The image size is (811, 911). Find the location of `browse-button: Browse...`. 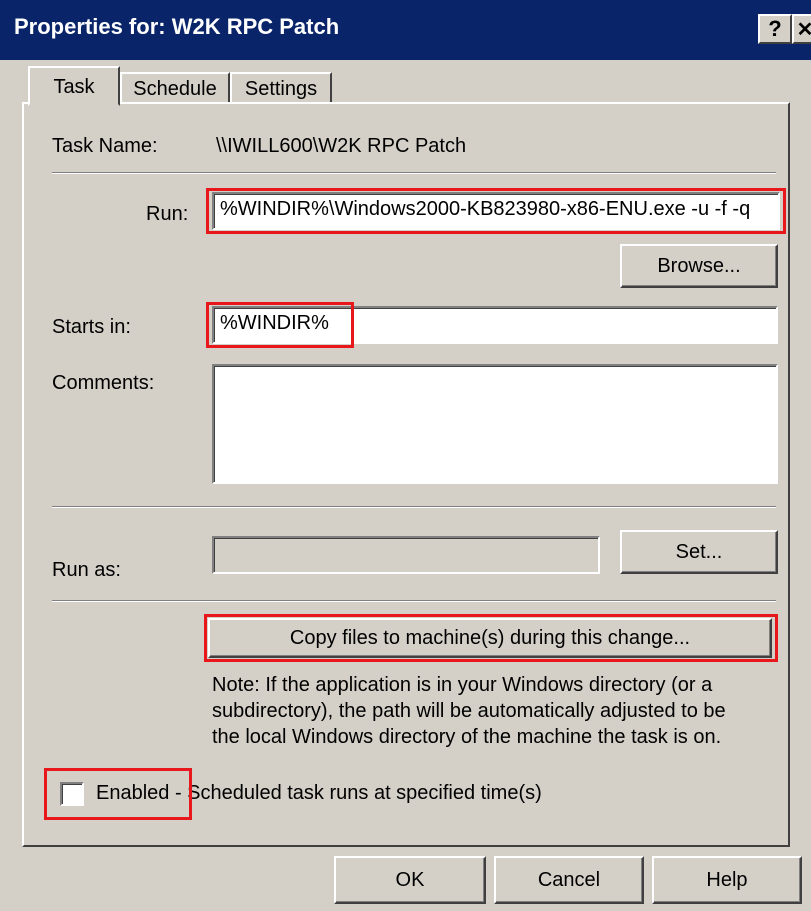

browse-button: Browse... is located at coordinates (699, 266).